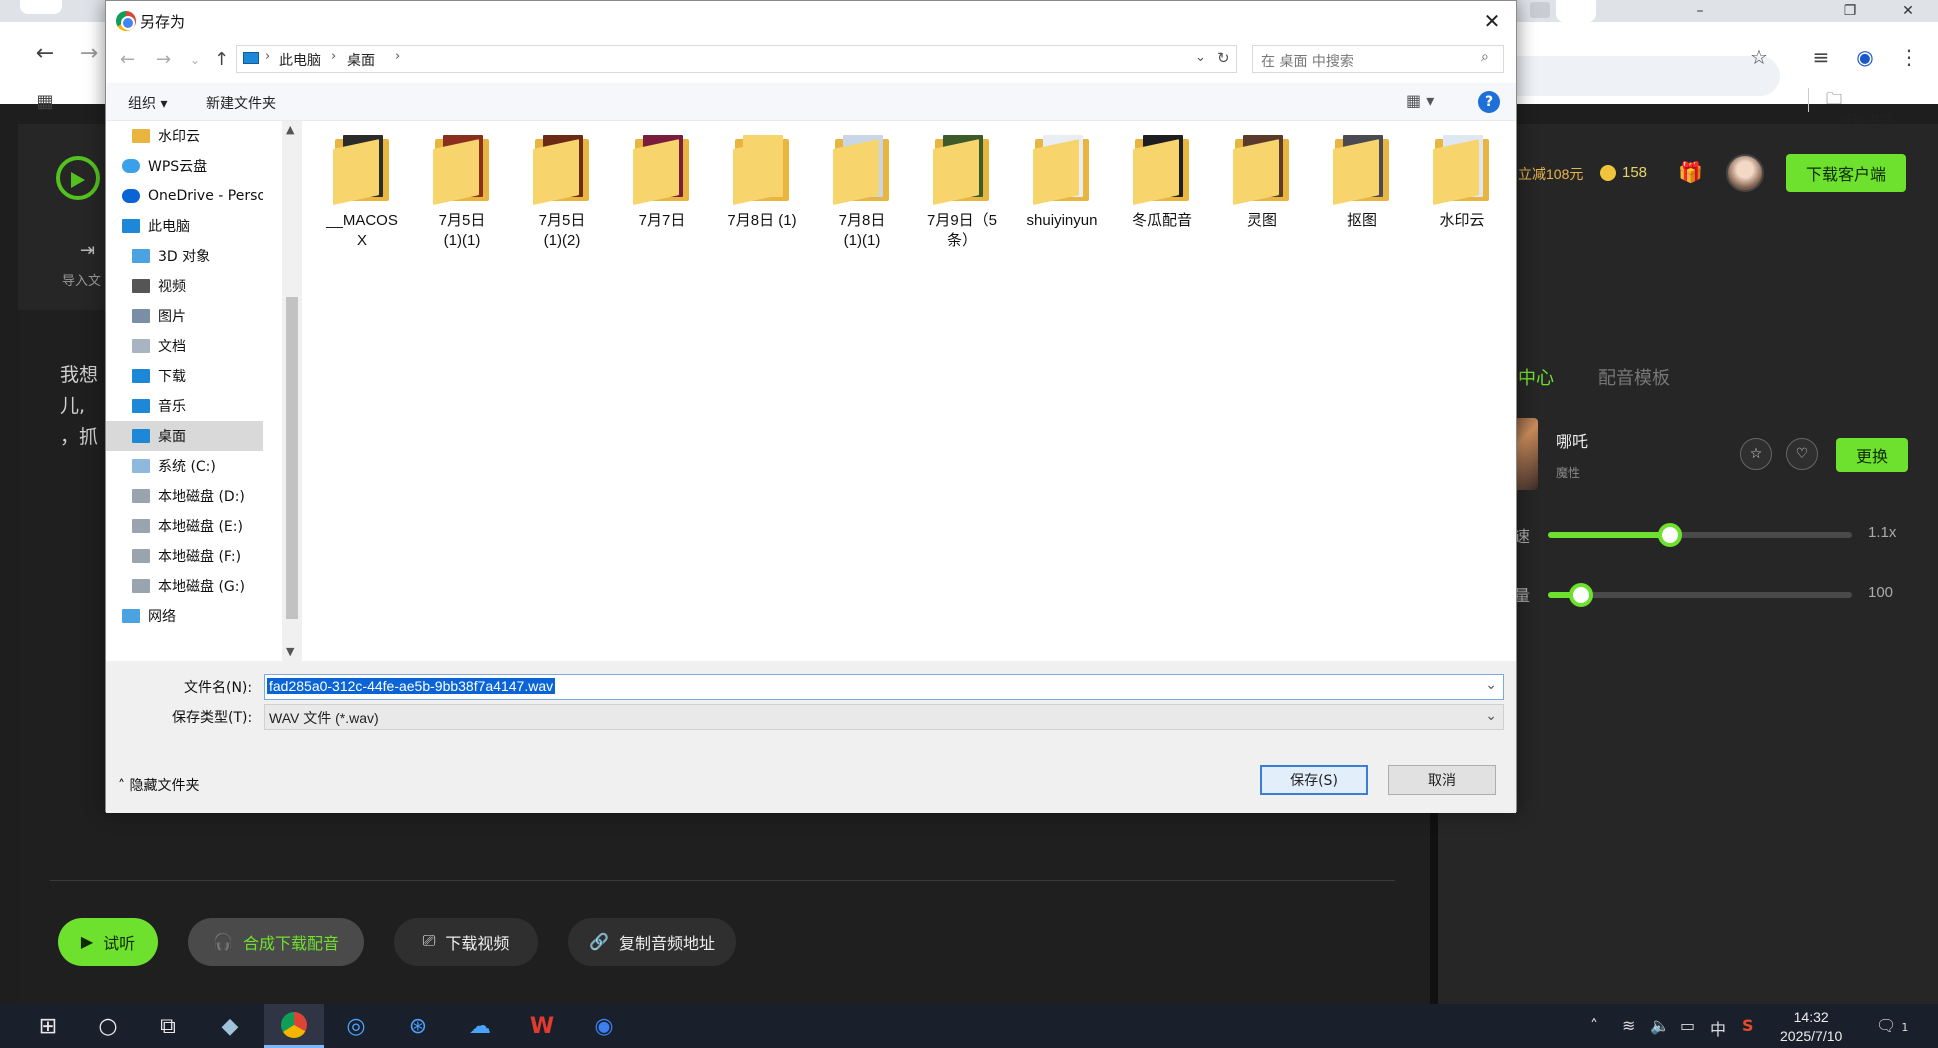 This screenshot has width=1938, height=1048. Describe the element at coordinates (294, 1026) in the screenshot. I see `chrome-taskbar-icon` at that location.